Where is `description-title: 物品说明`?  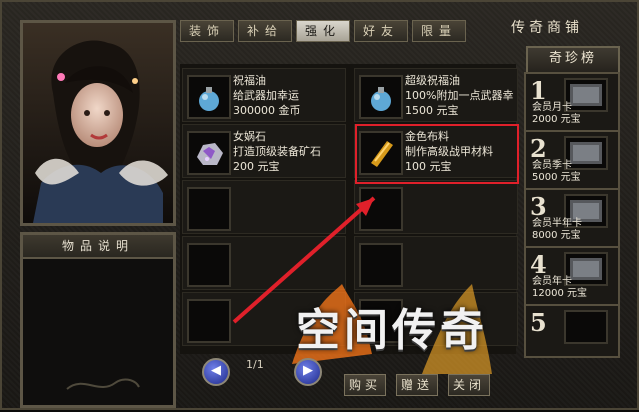
description-title: 物品说明 is located at coordinates (98, 247).